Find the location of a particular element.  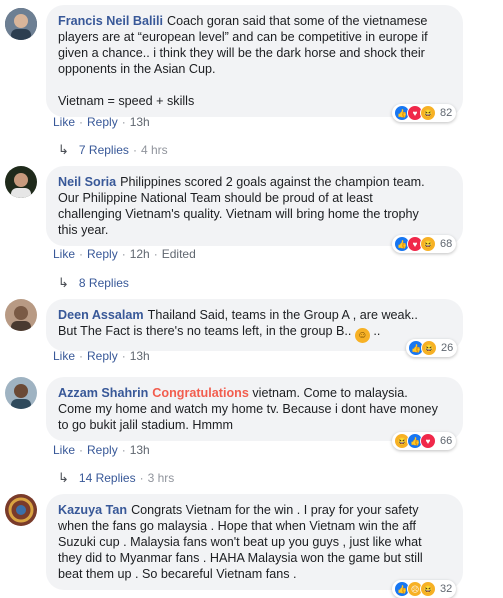

replies-time: 3 hrs is located at coordinates (161, 478).